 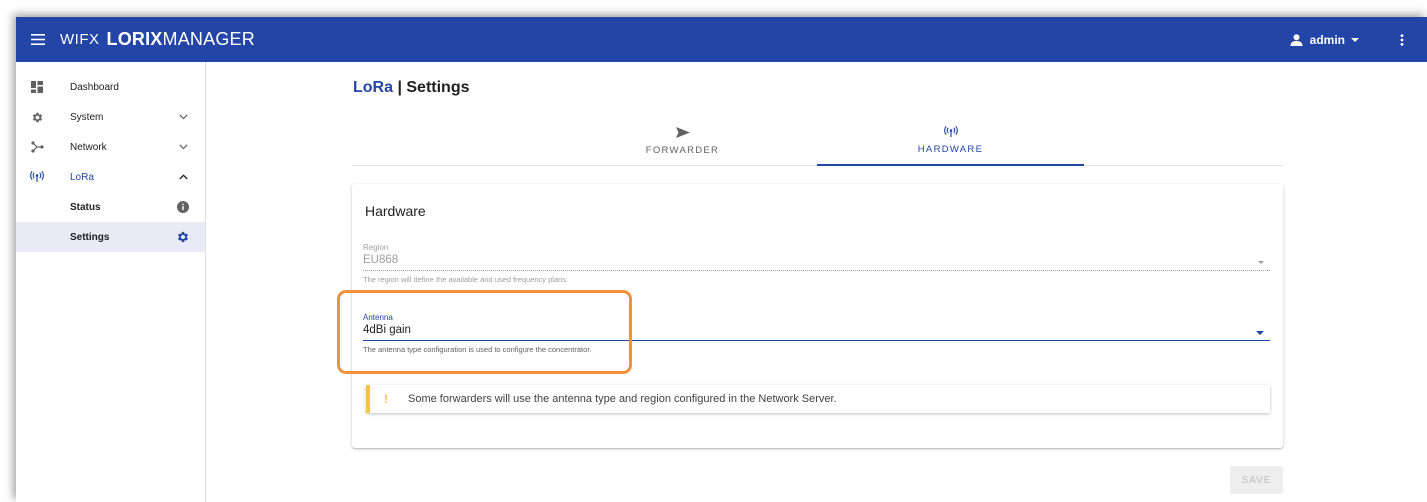 What do you see at coordinates (816, 270) in the screenshot?
I see `region-underline` at bounding box center [816, 270].